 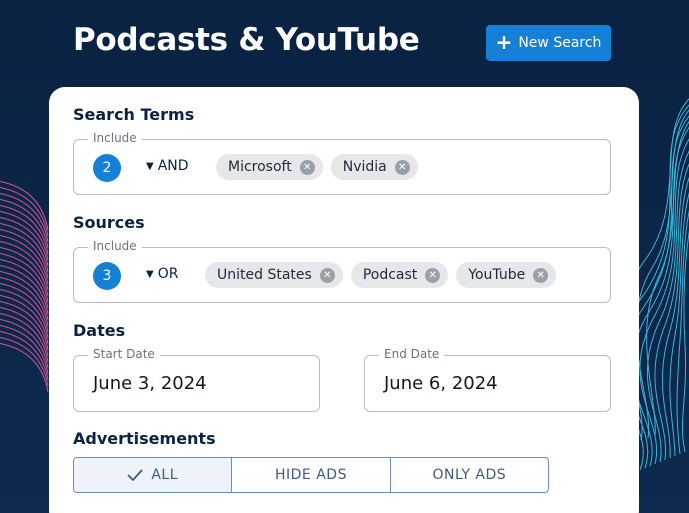 What do you see at coordinates (107, 276) in the screenshot?
I see `sources-count-badge: 3` at bounding box center [107, 276].